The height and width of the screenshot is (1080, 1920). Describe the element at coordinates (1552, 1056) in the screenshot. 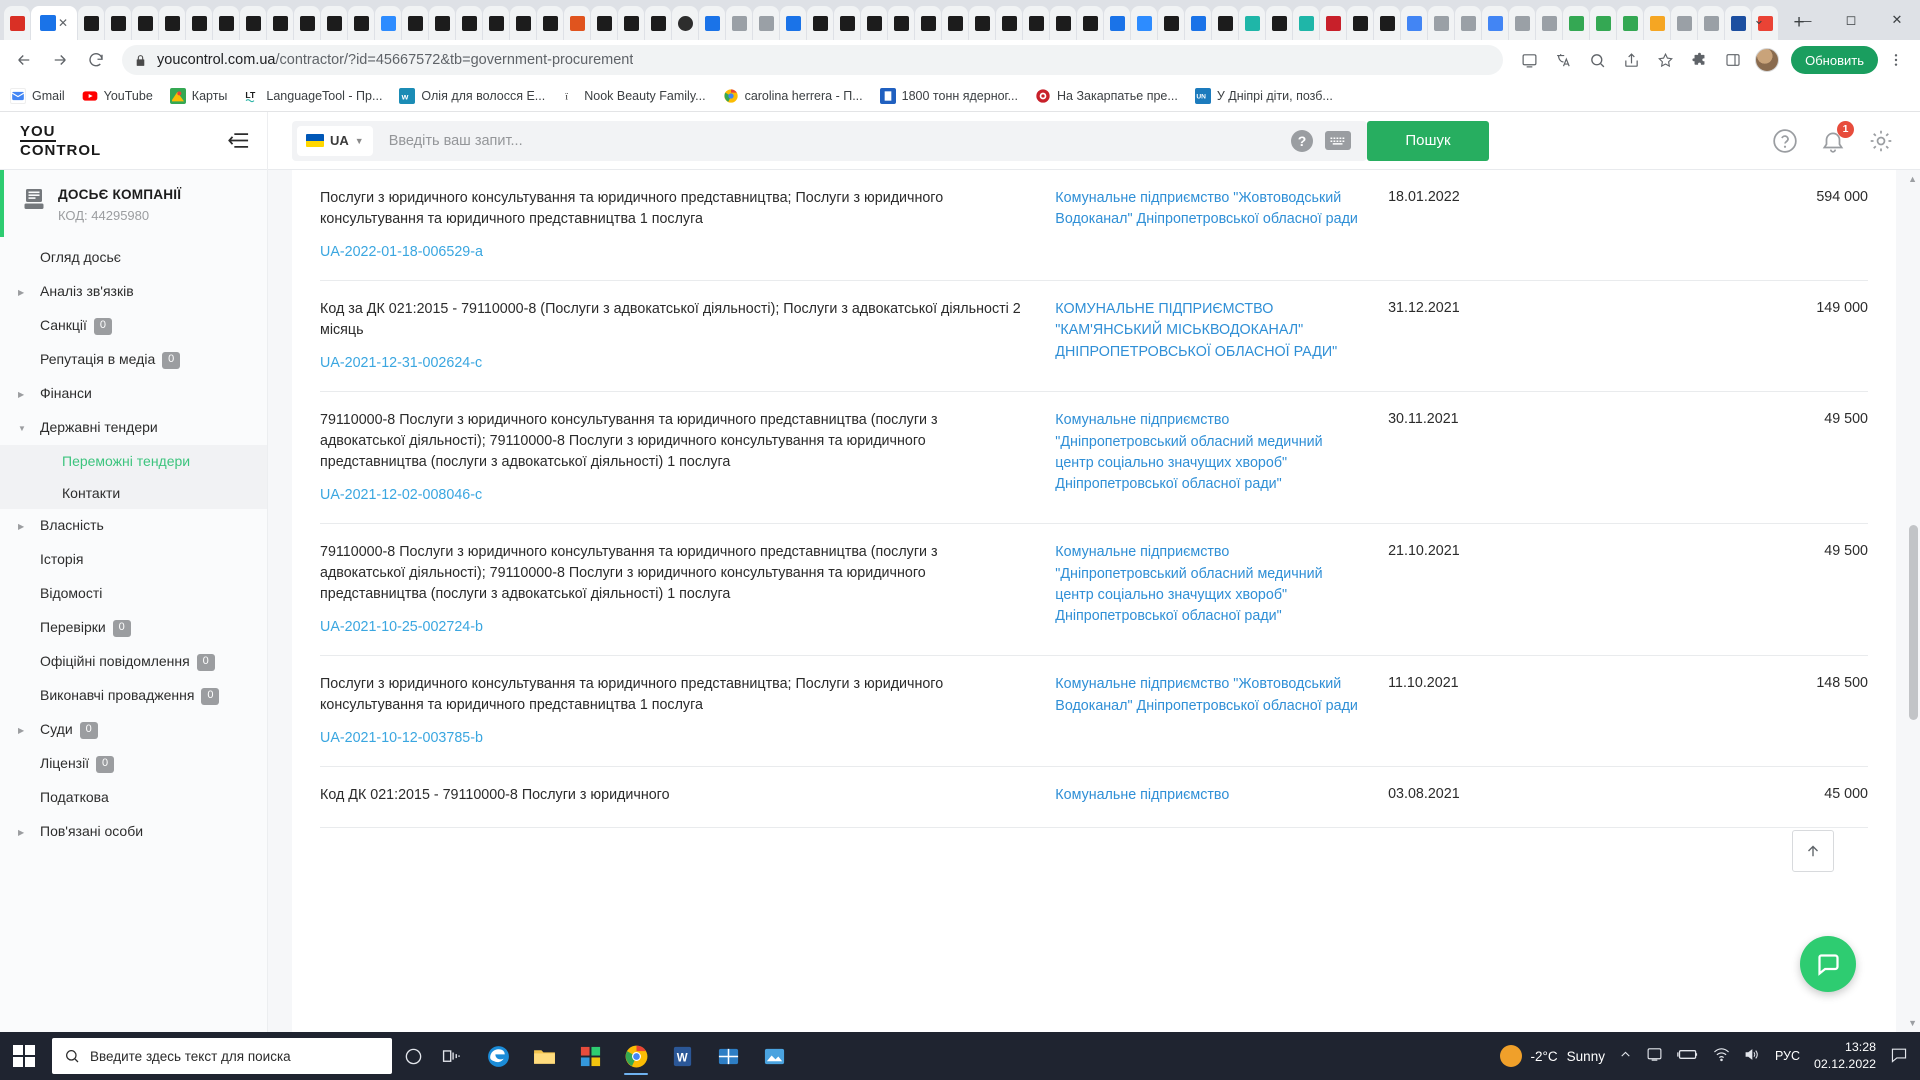

I see `weather-widget: -2°C Sunny` at that location.